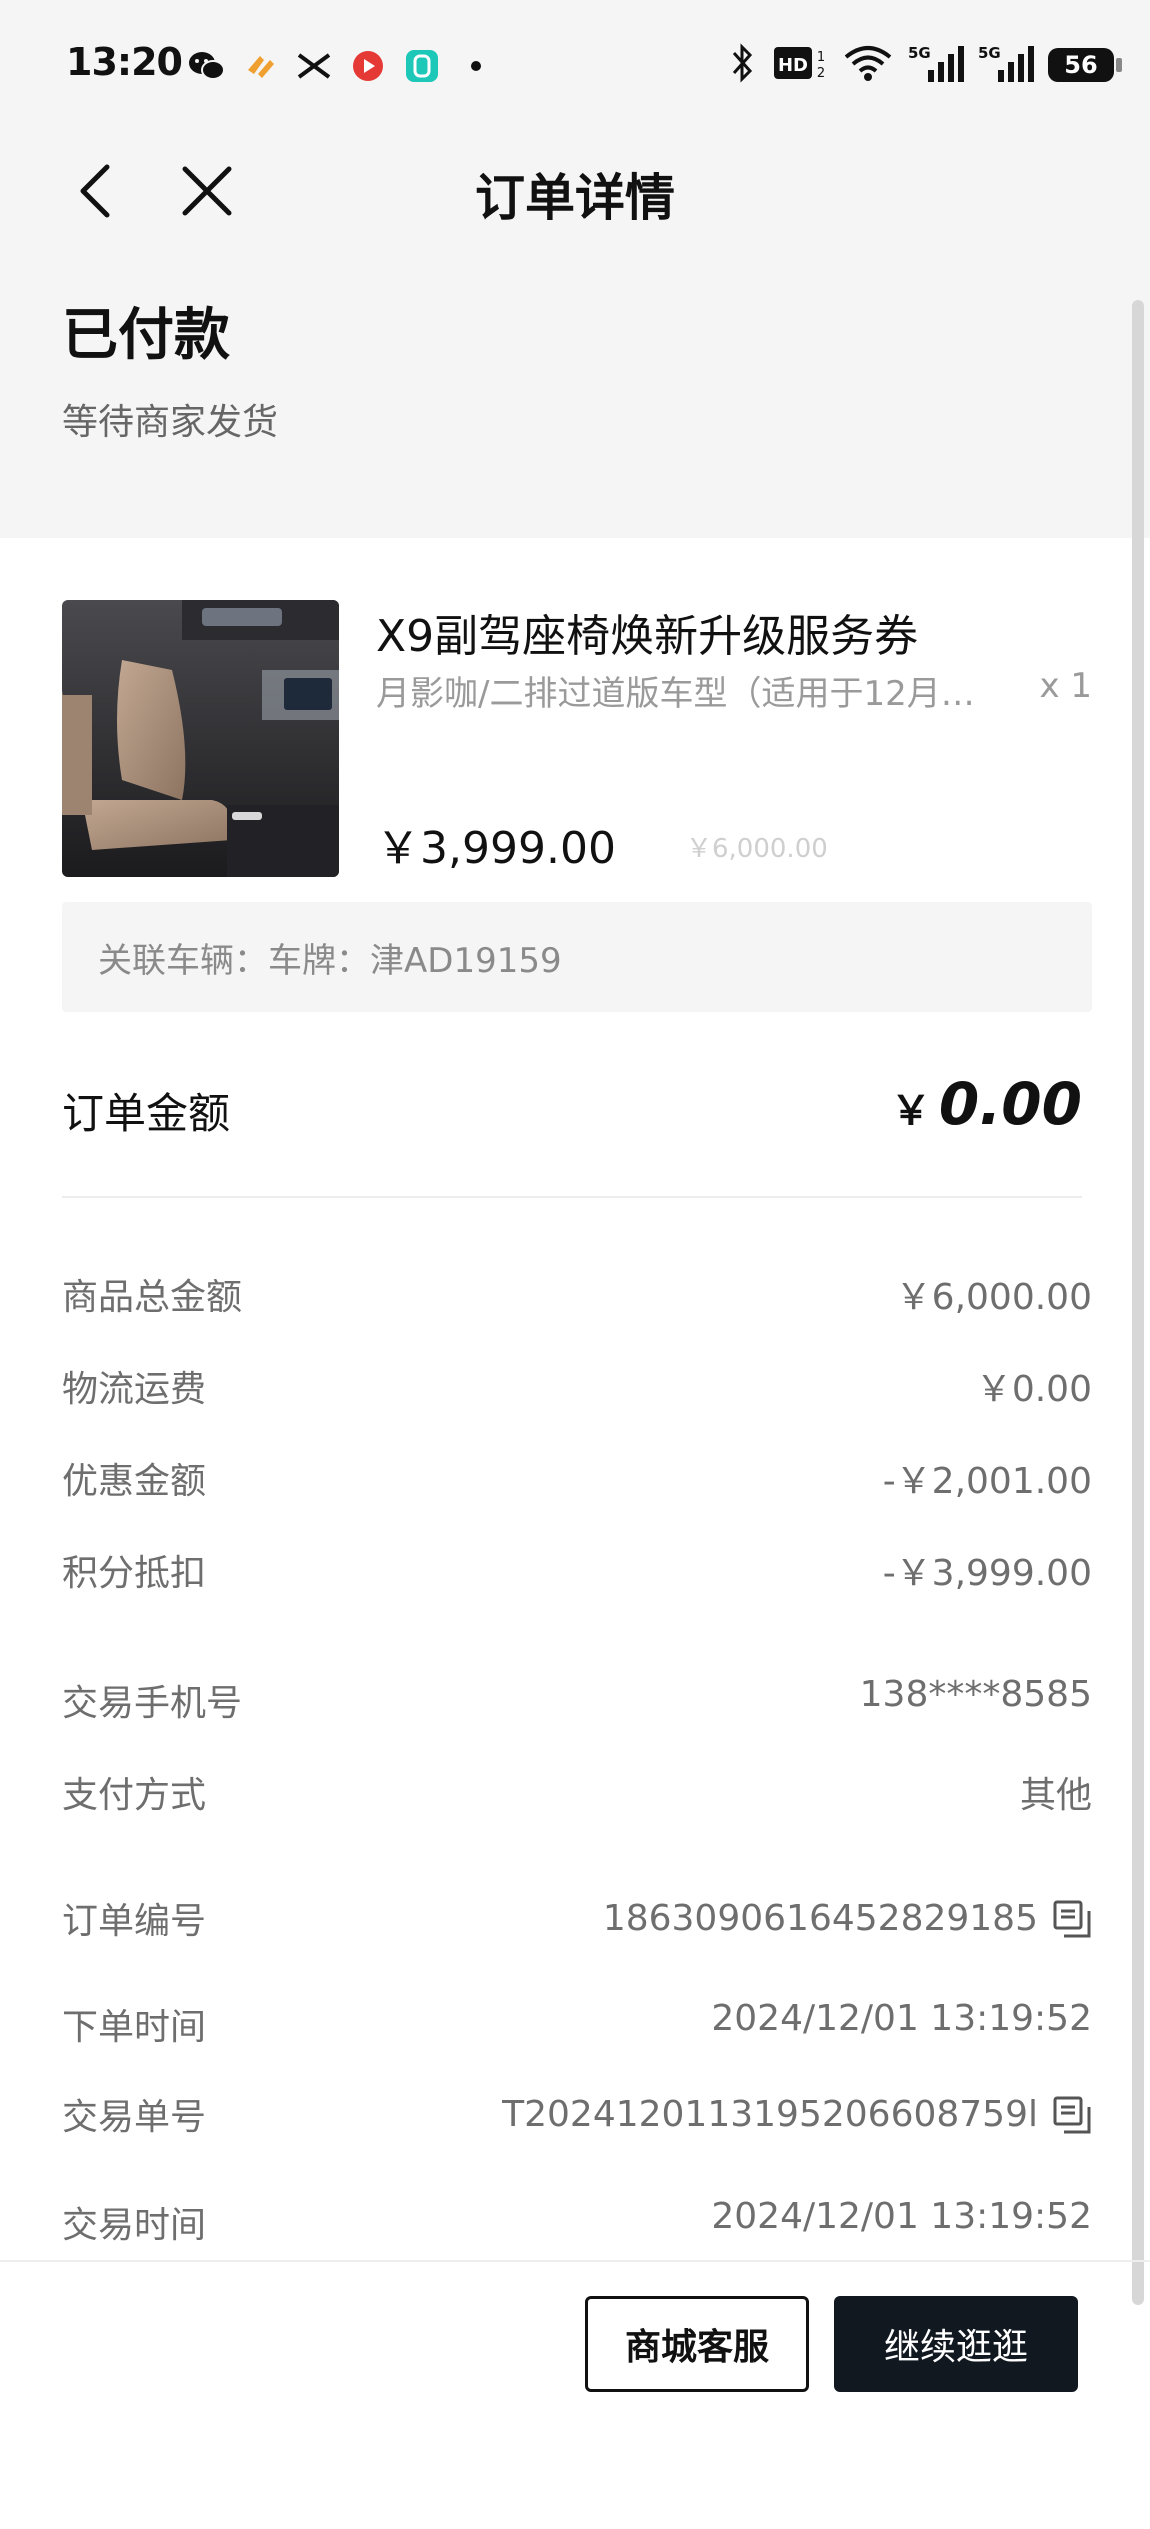  Describe the element at coordinates (742, 65) in the screenshot. I see `bluetooth-icon` at that location.